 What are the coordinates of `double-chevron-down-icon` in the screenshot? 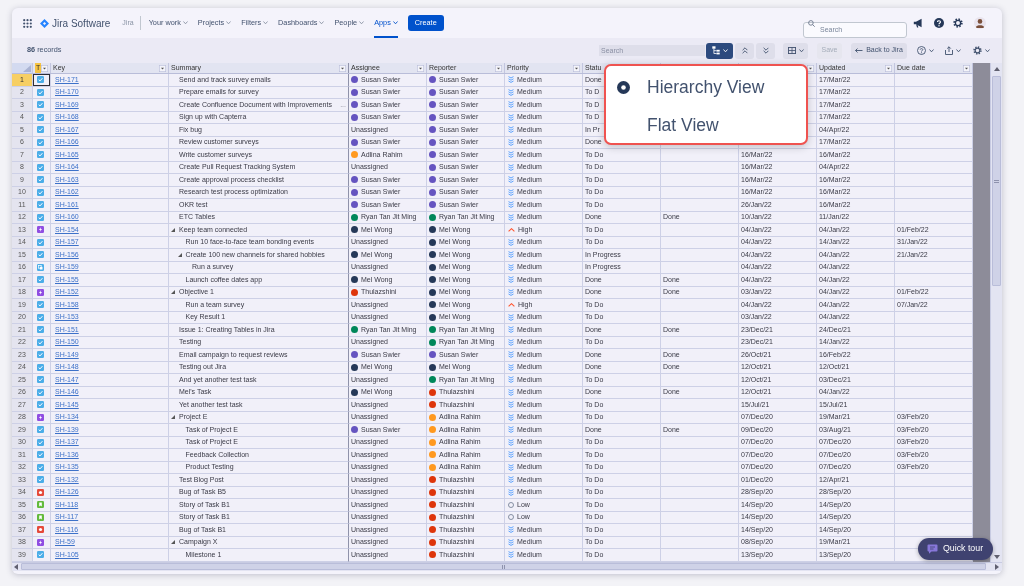 It's located at (765, 50).